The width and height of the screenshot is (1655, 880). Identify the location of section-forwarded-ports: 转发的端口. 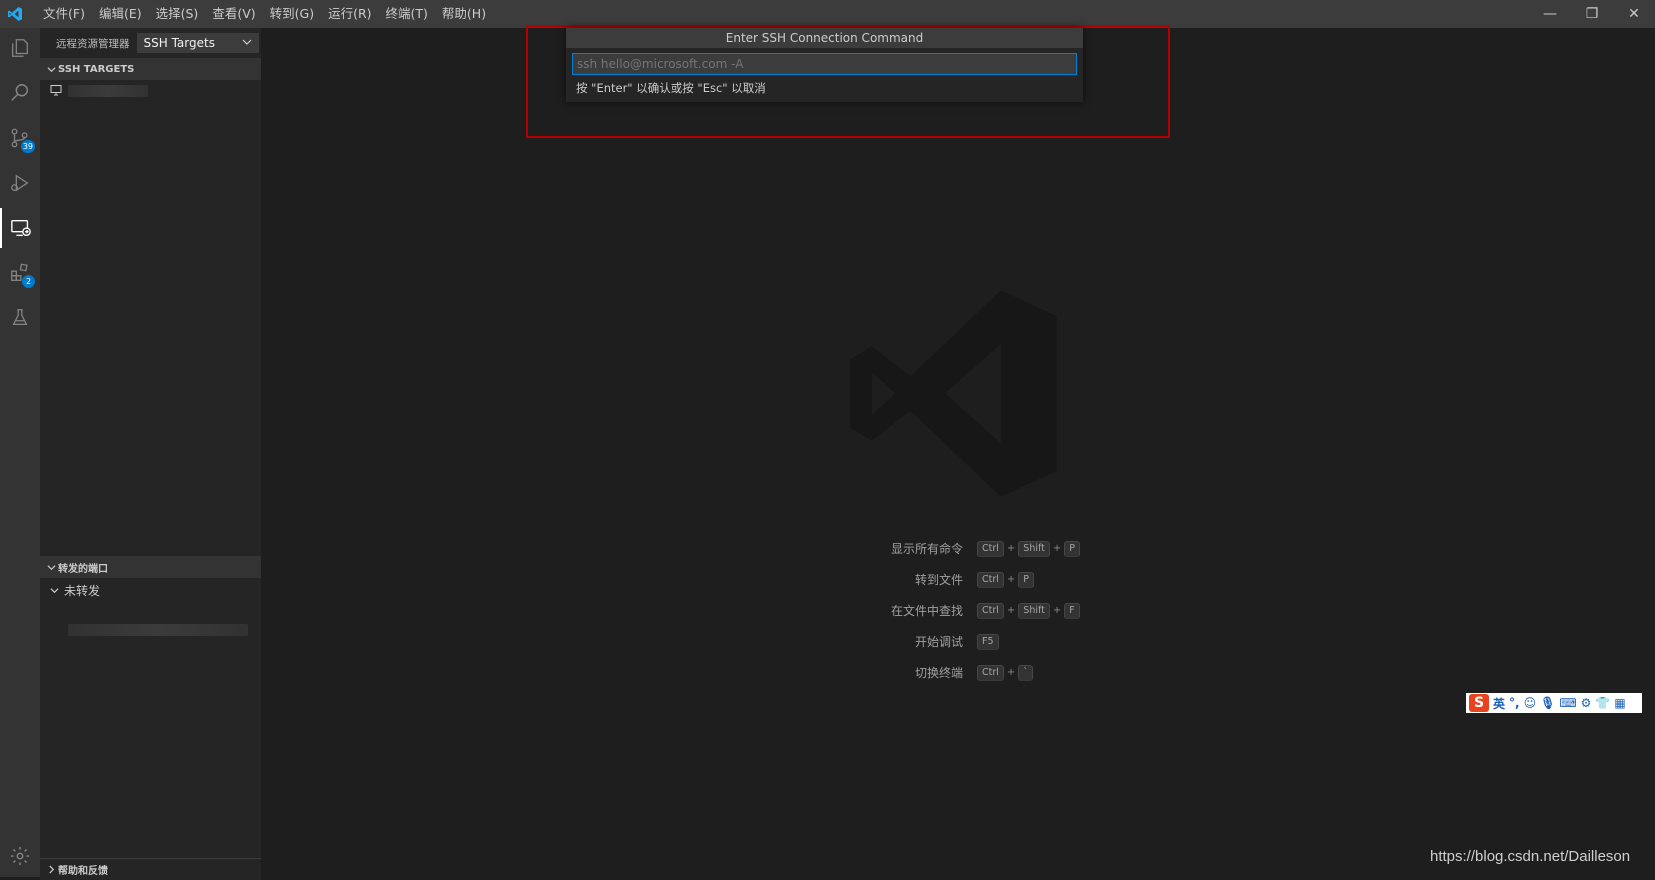
(150, 567).